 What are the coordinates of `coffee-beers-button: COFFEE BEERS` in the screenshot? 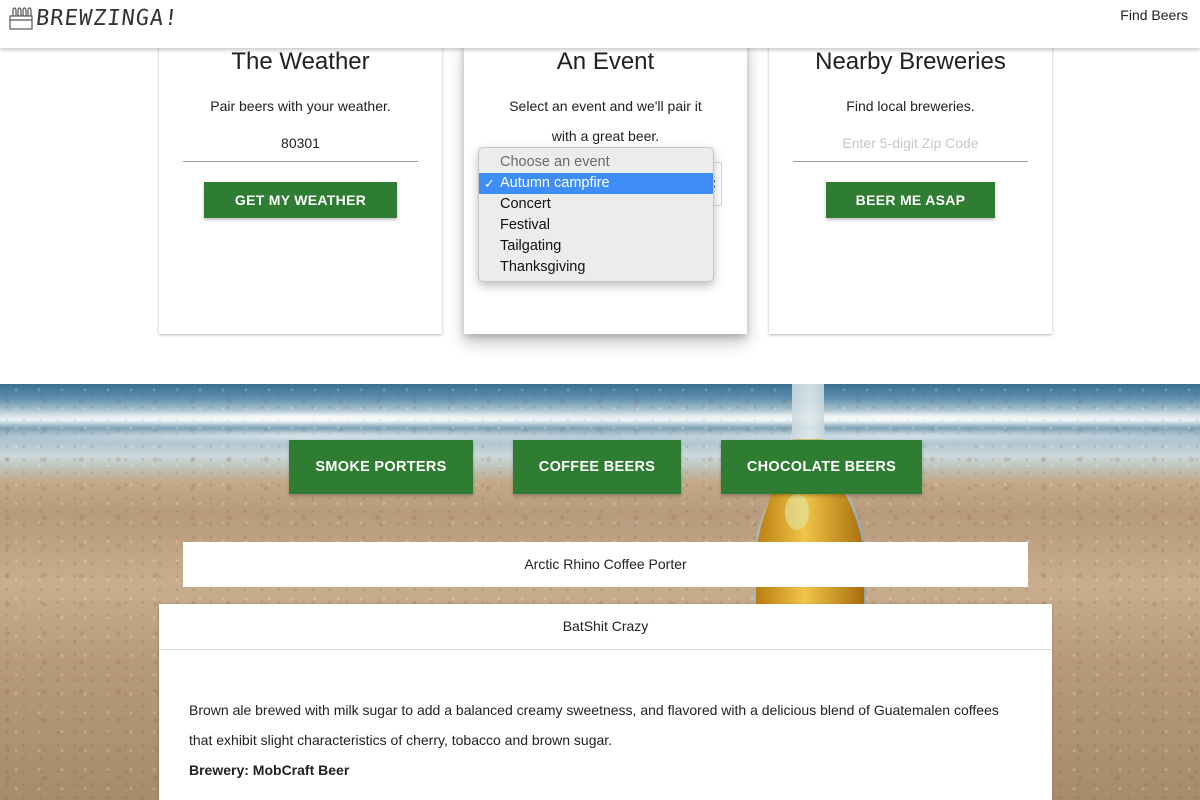 It's located at (597, 467).